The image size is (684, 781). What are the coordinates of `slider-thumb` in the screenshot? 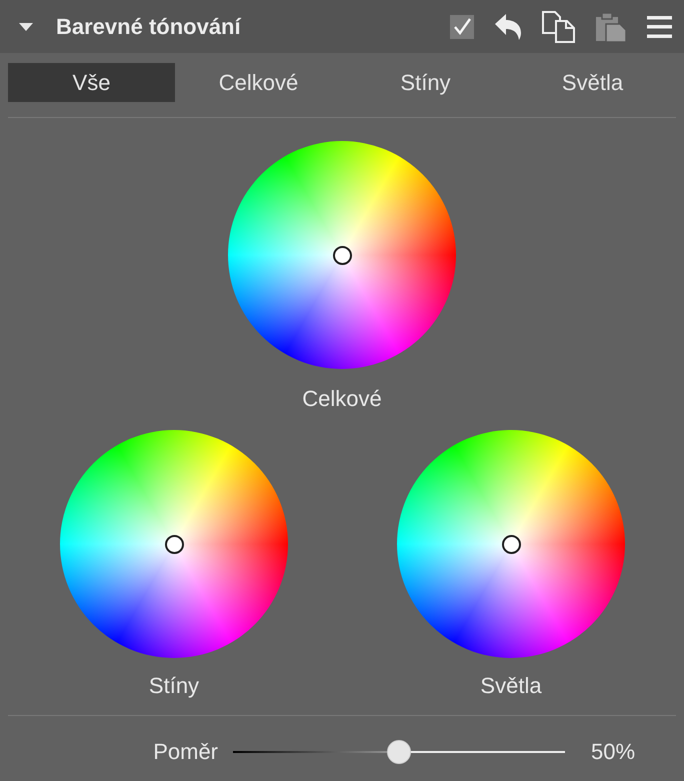 It's located at (399, 752).